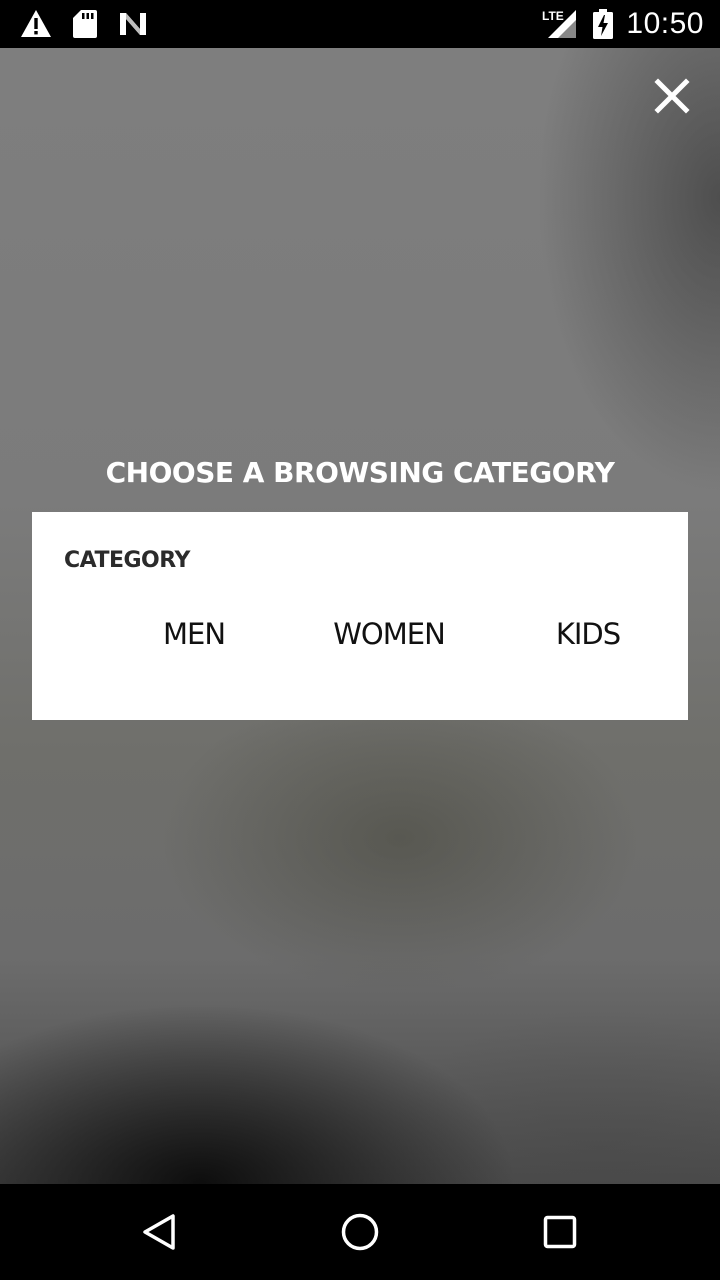  I want to click on home-icon, so click(360, 1232).